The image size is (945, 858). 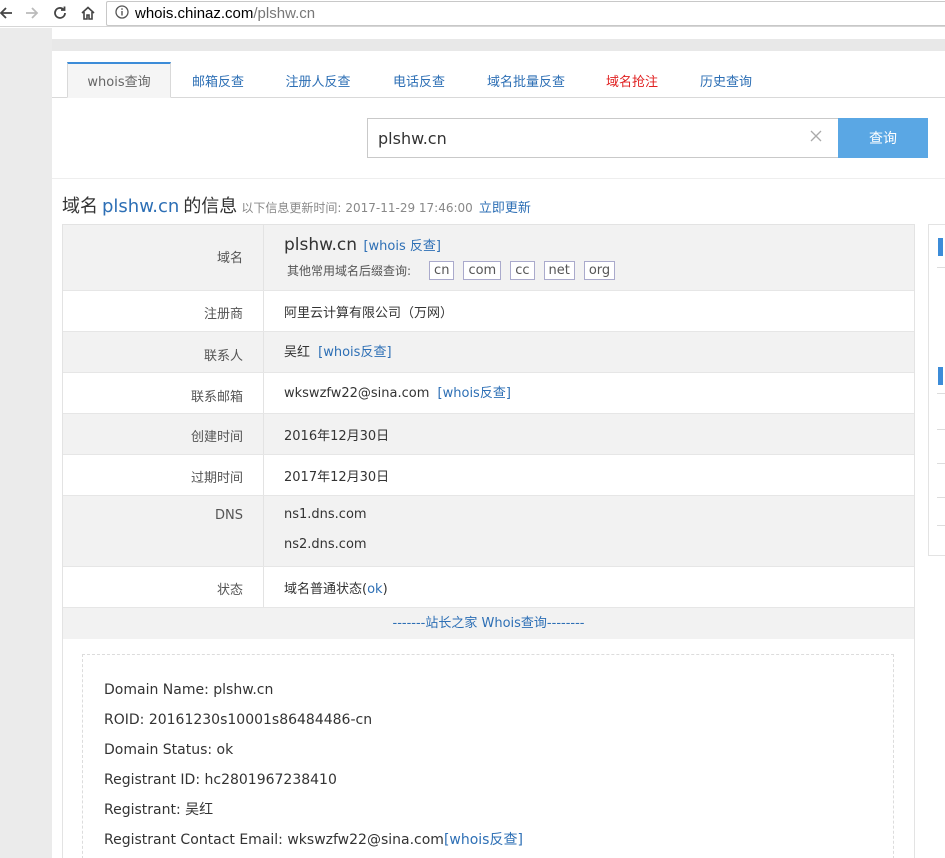 I want to click on suffix-com: com, so click(x=482, y=270).